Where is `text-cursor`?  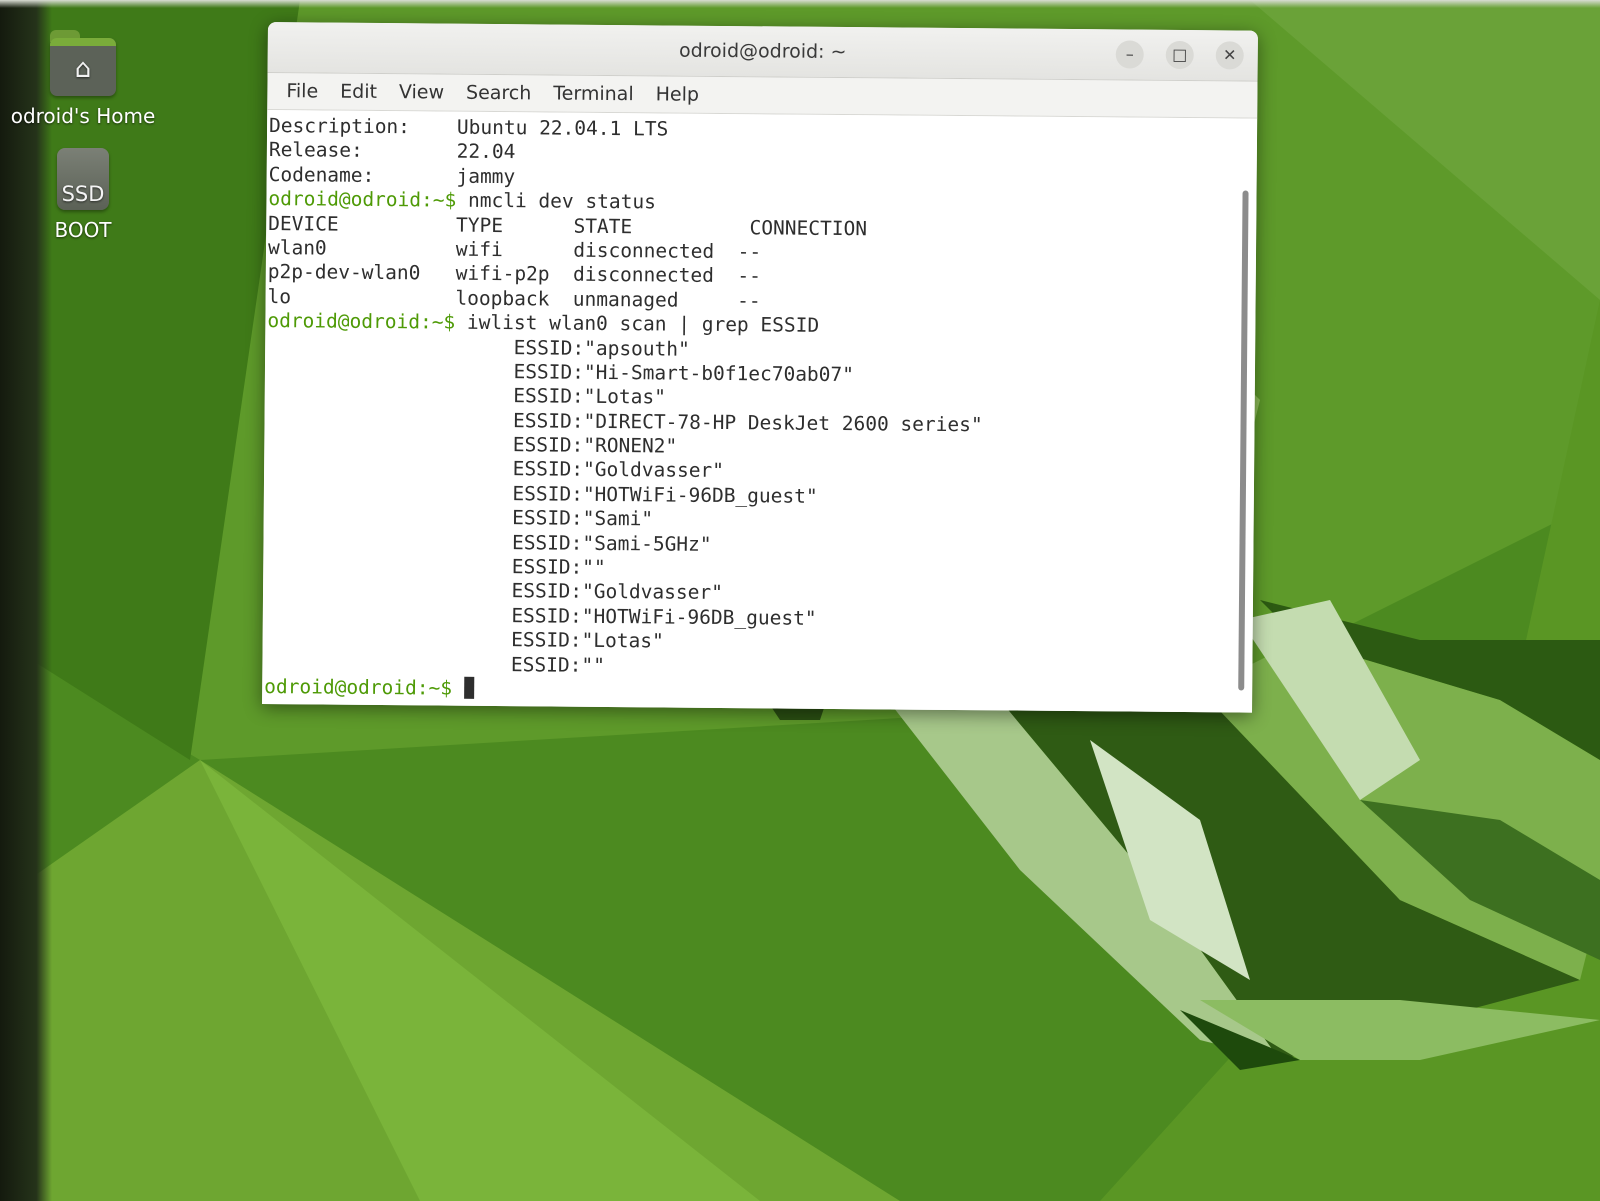
text-cursor is located at coordinates (468, 687).